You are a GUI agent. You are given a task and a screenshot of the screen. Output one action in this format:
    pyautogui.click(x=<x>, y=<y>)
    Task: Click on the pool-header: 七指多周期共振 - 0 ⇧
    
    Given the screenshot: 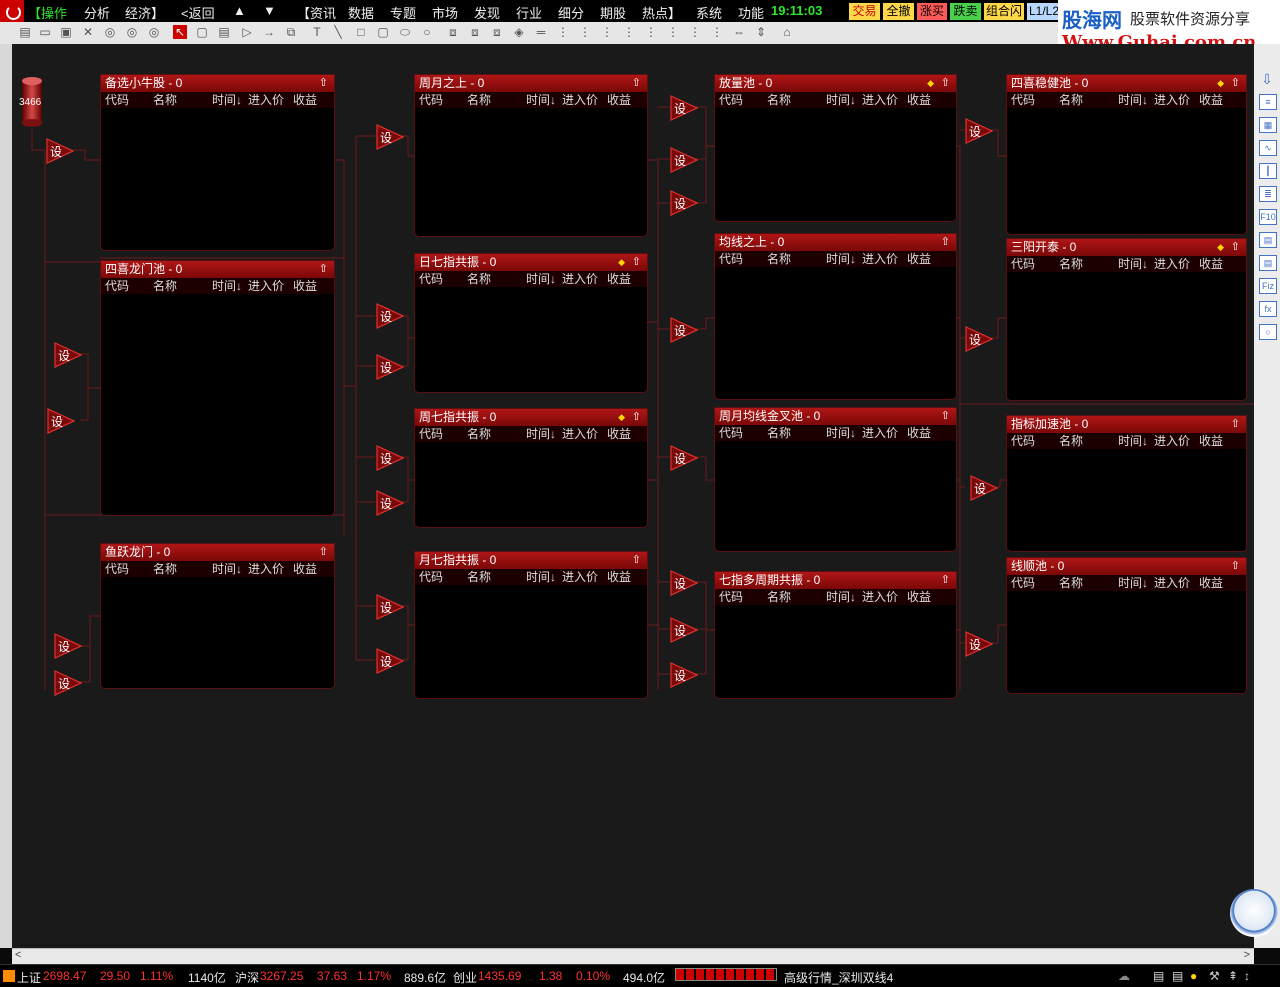 What is the action you would take?
    pyautogui.click(x=835, y=580)
    